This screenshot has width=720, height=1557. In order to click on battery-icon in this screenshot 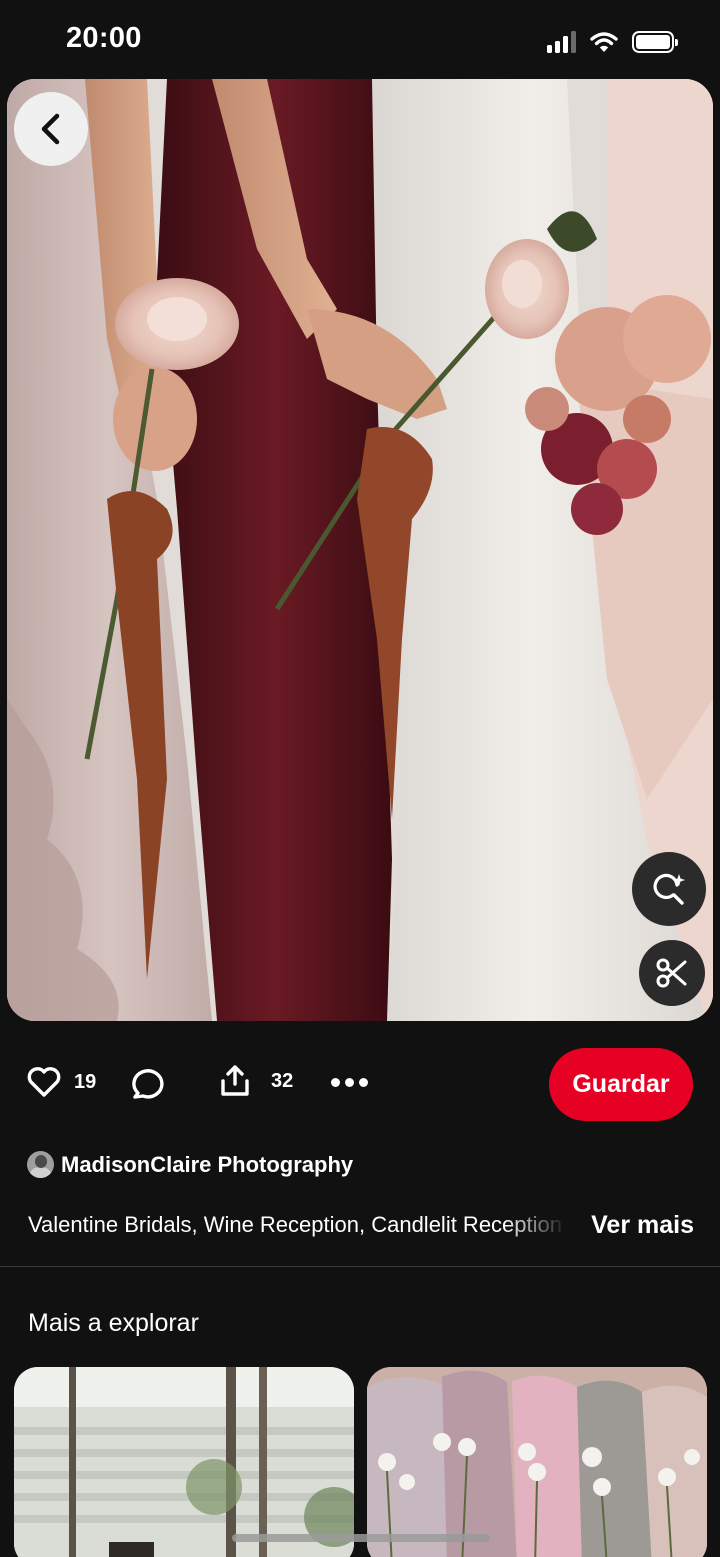, I will do `click(655, 42)`.